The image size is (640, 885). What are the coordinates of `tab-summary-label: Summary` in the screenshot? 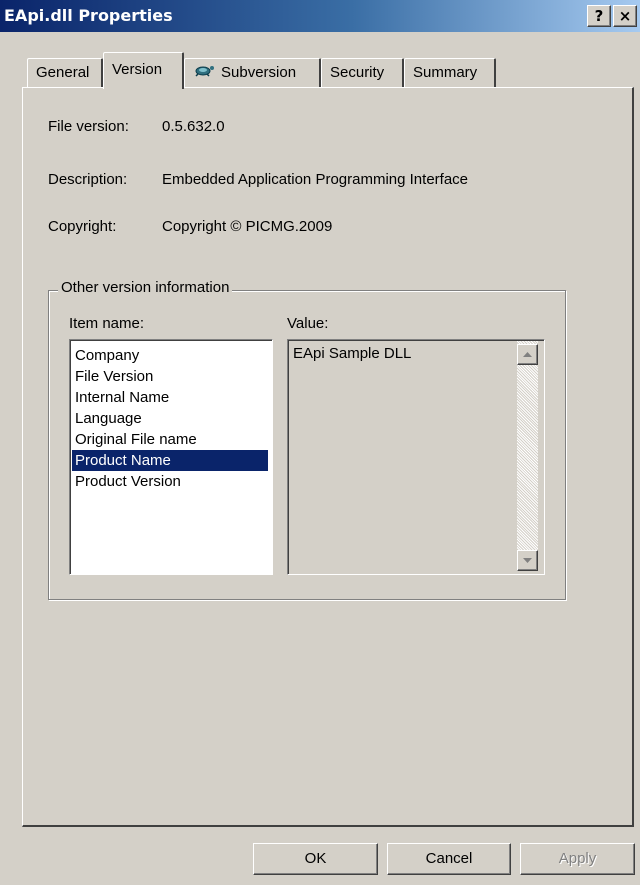 It's located at (445, 72).